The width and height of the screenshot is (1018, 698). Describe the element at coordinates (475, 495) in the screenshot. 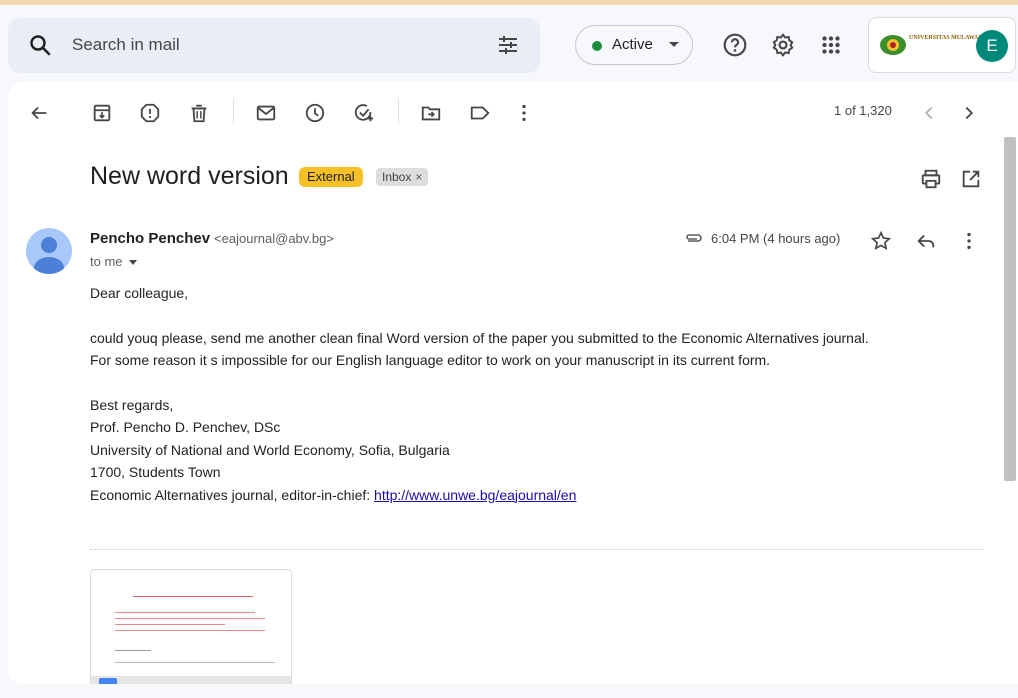

I see `journal-link: http://www.unwe.bg/eajournal/en` at that location.